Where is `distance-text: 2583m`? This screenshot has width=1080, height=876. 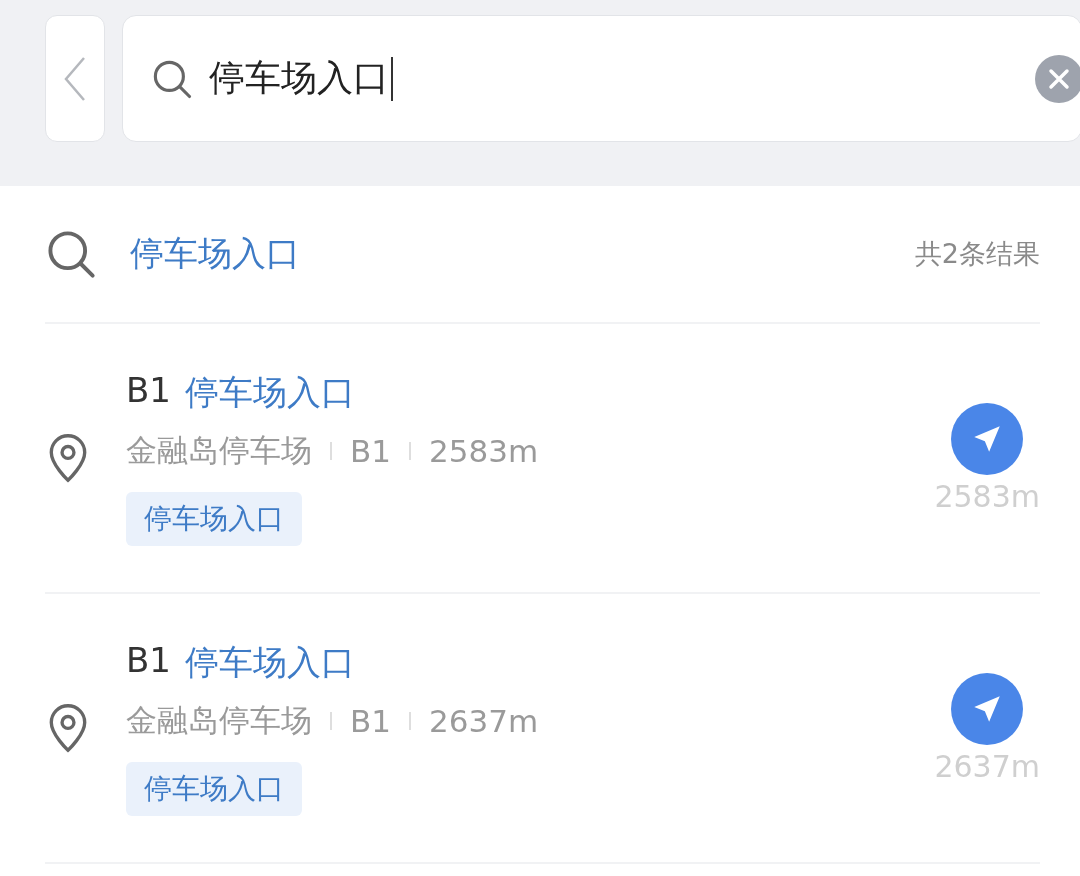 distance-text: 2583m is located at coordinates (484, 451).